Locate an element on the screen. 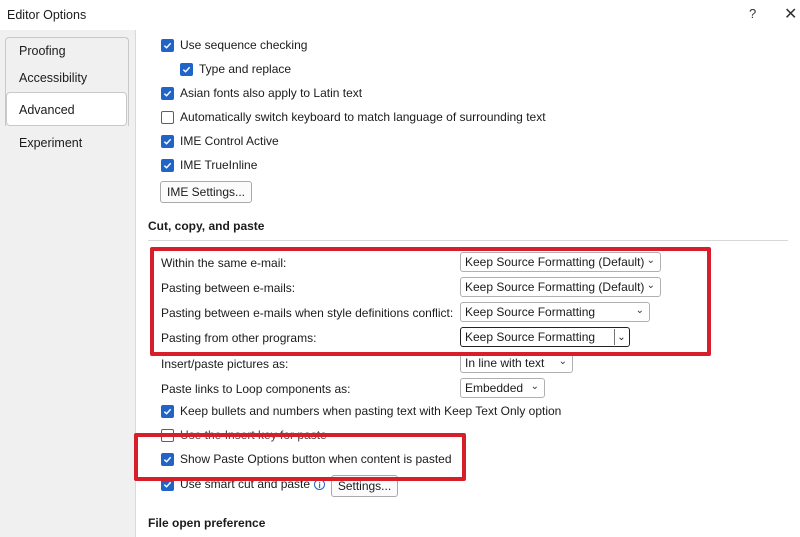  option-ime-trueinline: IME TrueInline is located at coordinates (209, 165).